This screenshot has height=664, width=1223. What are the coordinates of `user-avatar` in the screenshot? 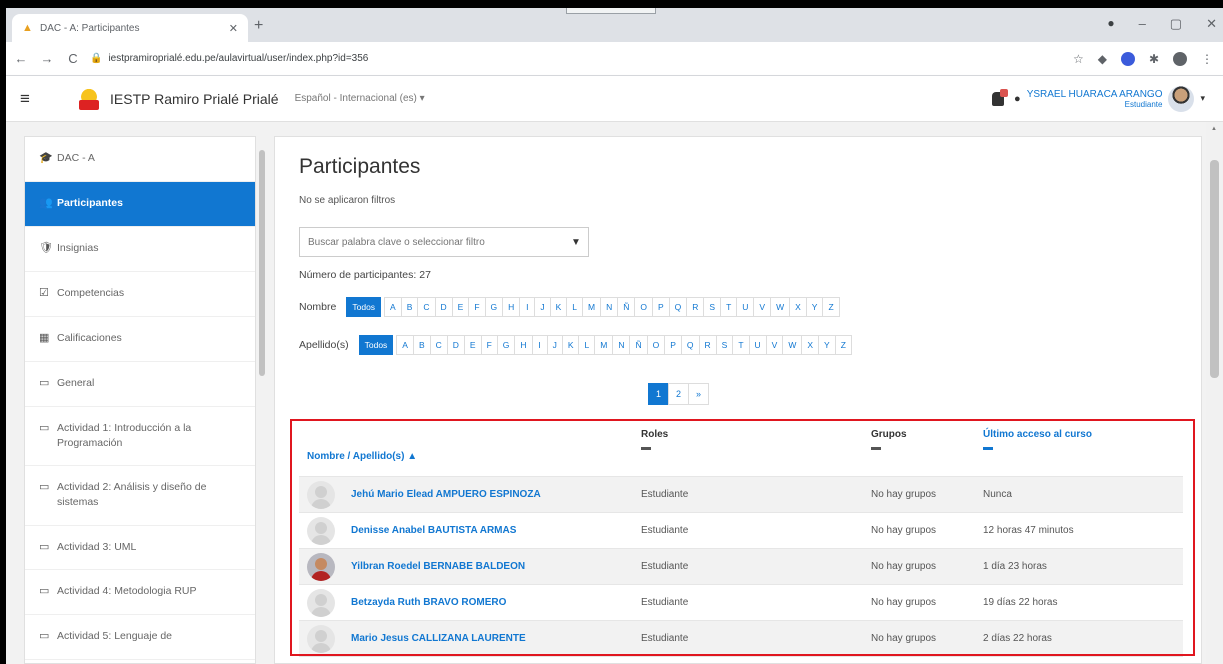 It's located at (1181, 98).